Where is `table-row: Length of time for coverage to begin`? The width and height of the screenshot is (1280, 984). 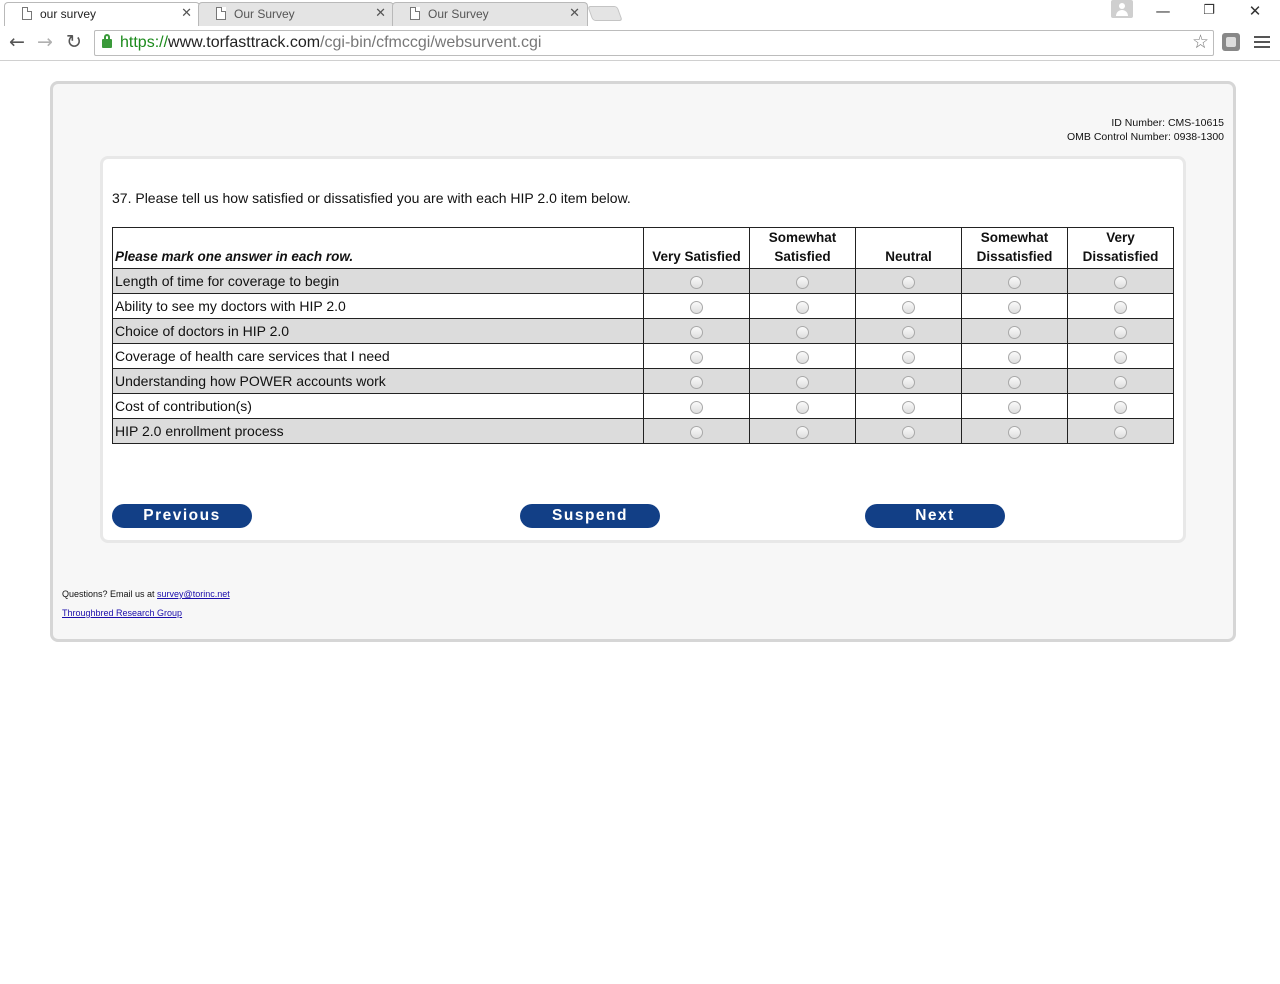
table-row: Length of time for coverage to begin is located at coordinates (643, 281).